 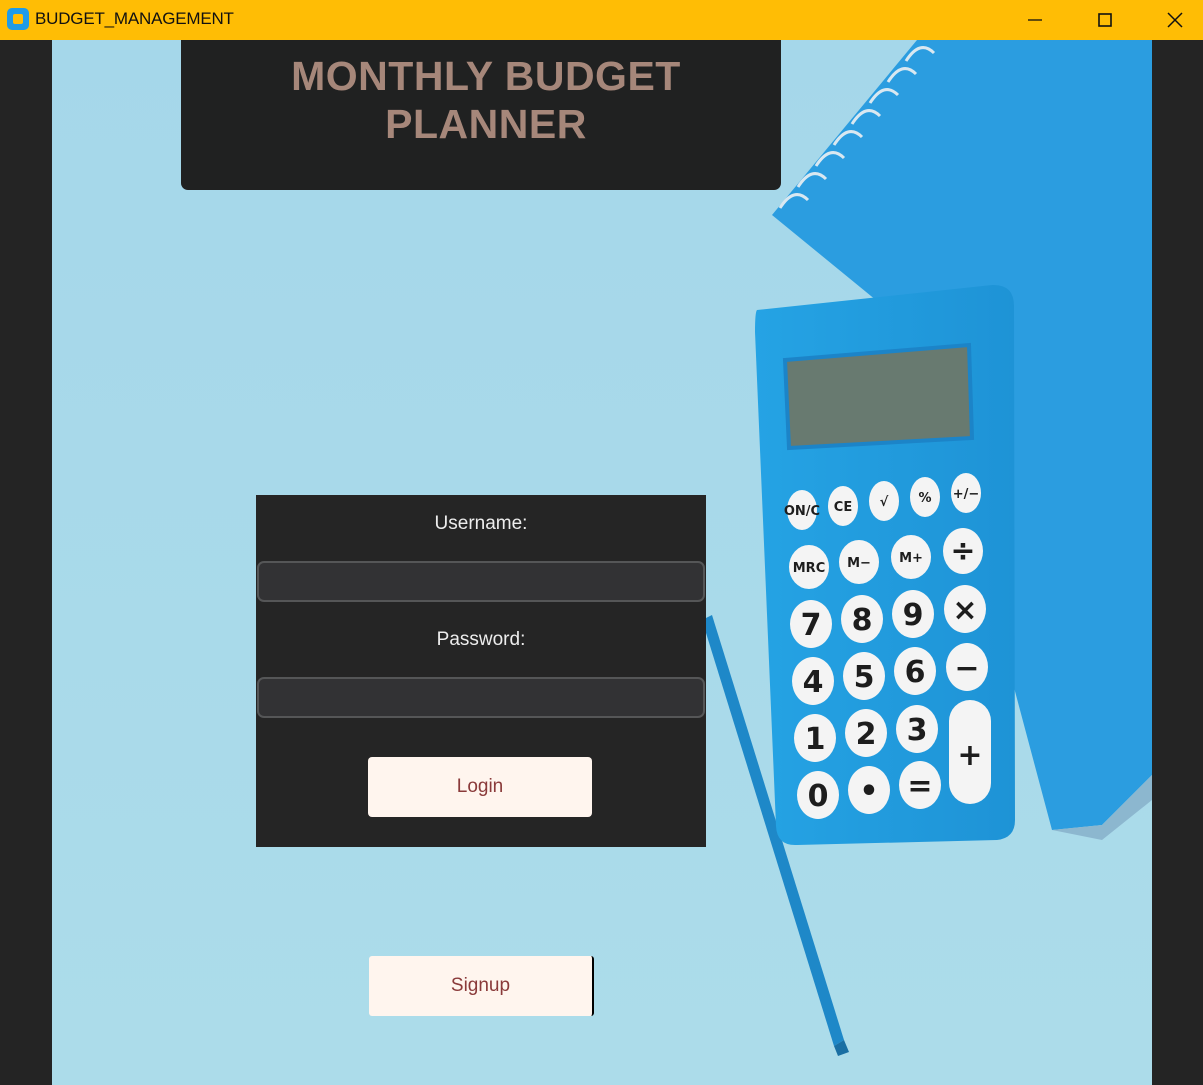 I want to click on minimize-button, so click(x=1035, y=20).